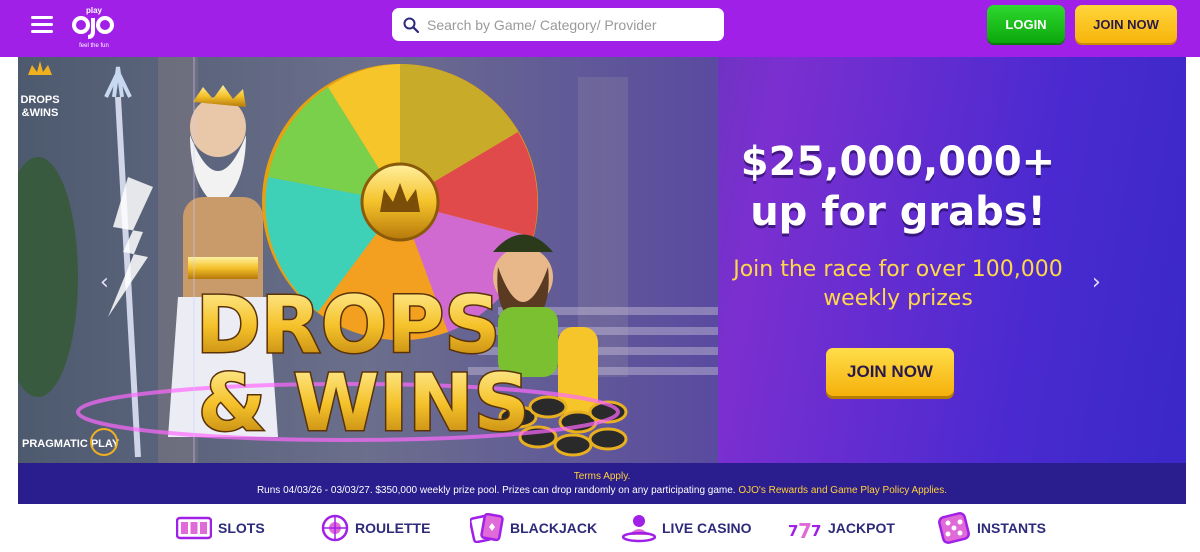  Describe the element at coordinates (1011, 528) in the screenshot. I see `category-label: INSTANTS` at that location.